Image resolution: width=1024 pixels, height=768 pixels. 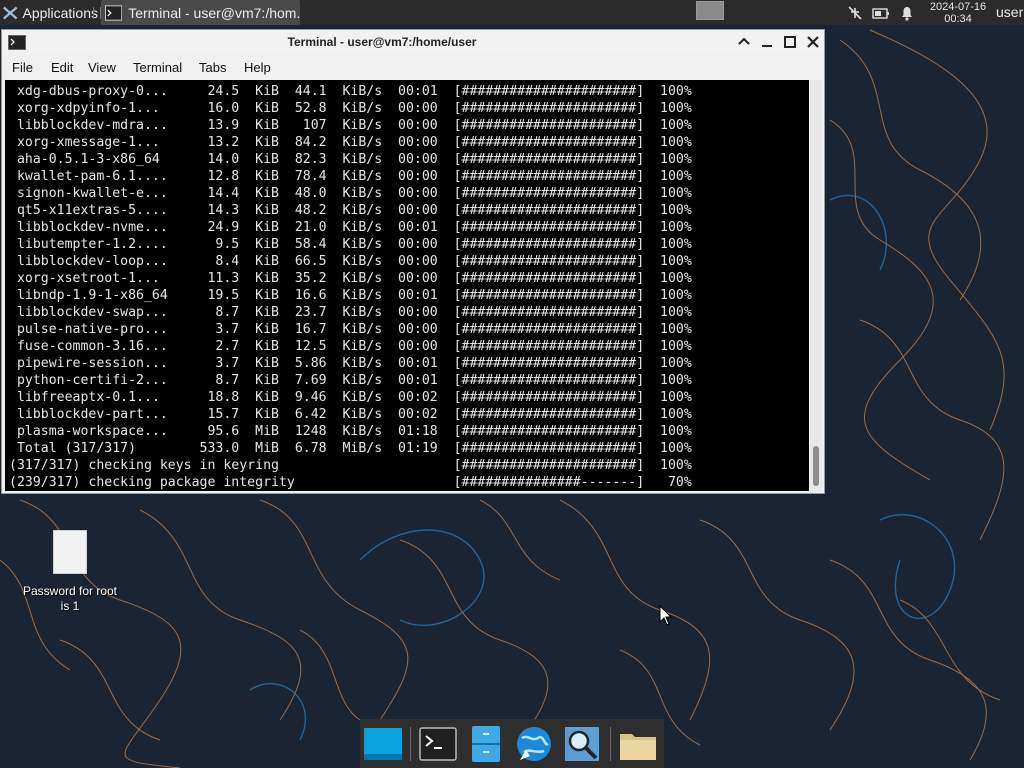 What do you see at coordinates (710, 10) in the screenshot?
I see `workspace-switcher` at bounding box center [710, 10].